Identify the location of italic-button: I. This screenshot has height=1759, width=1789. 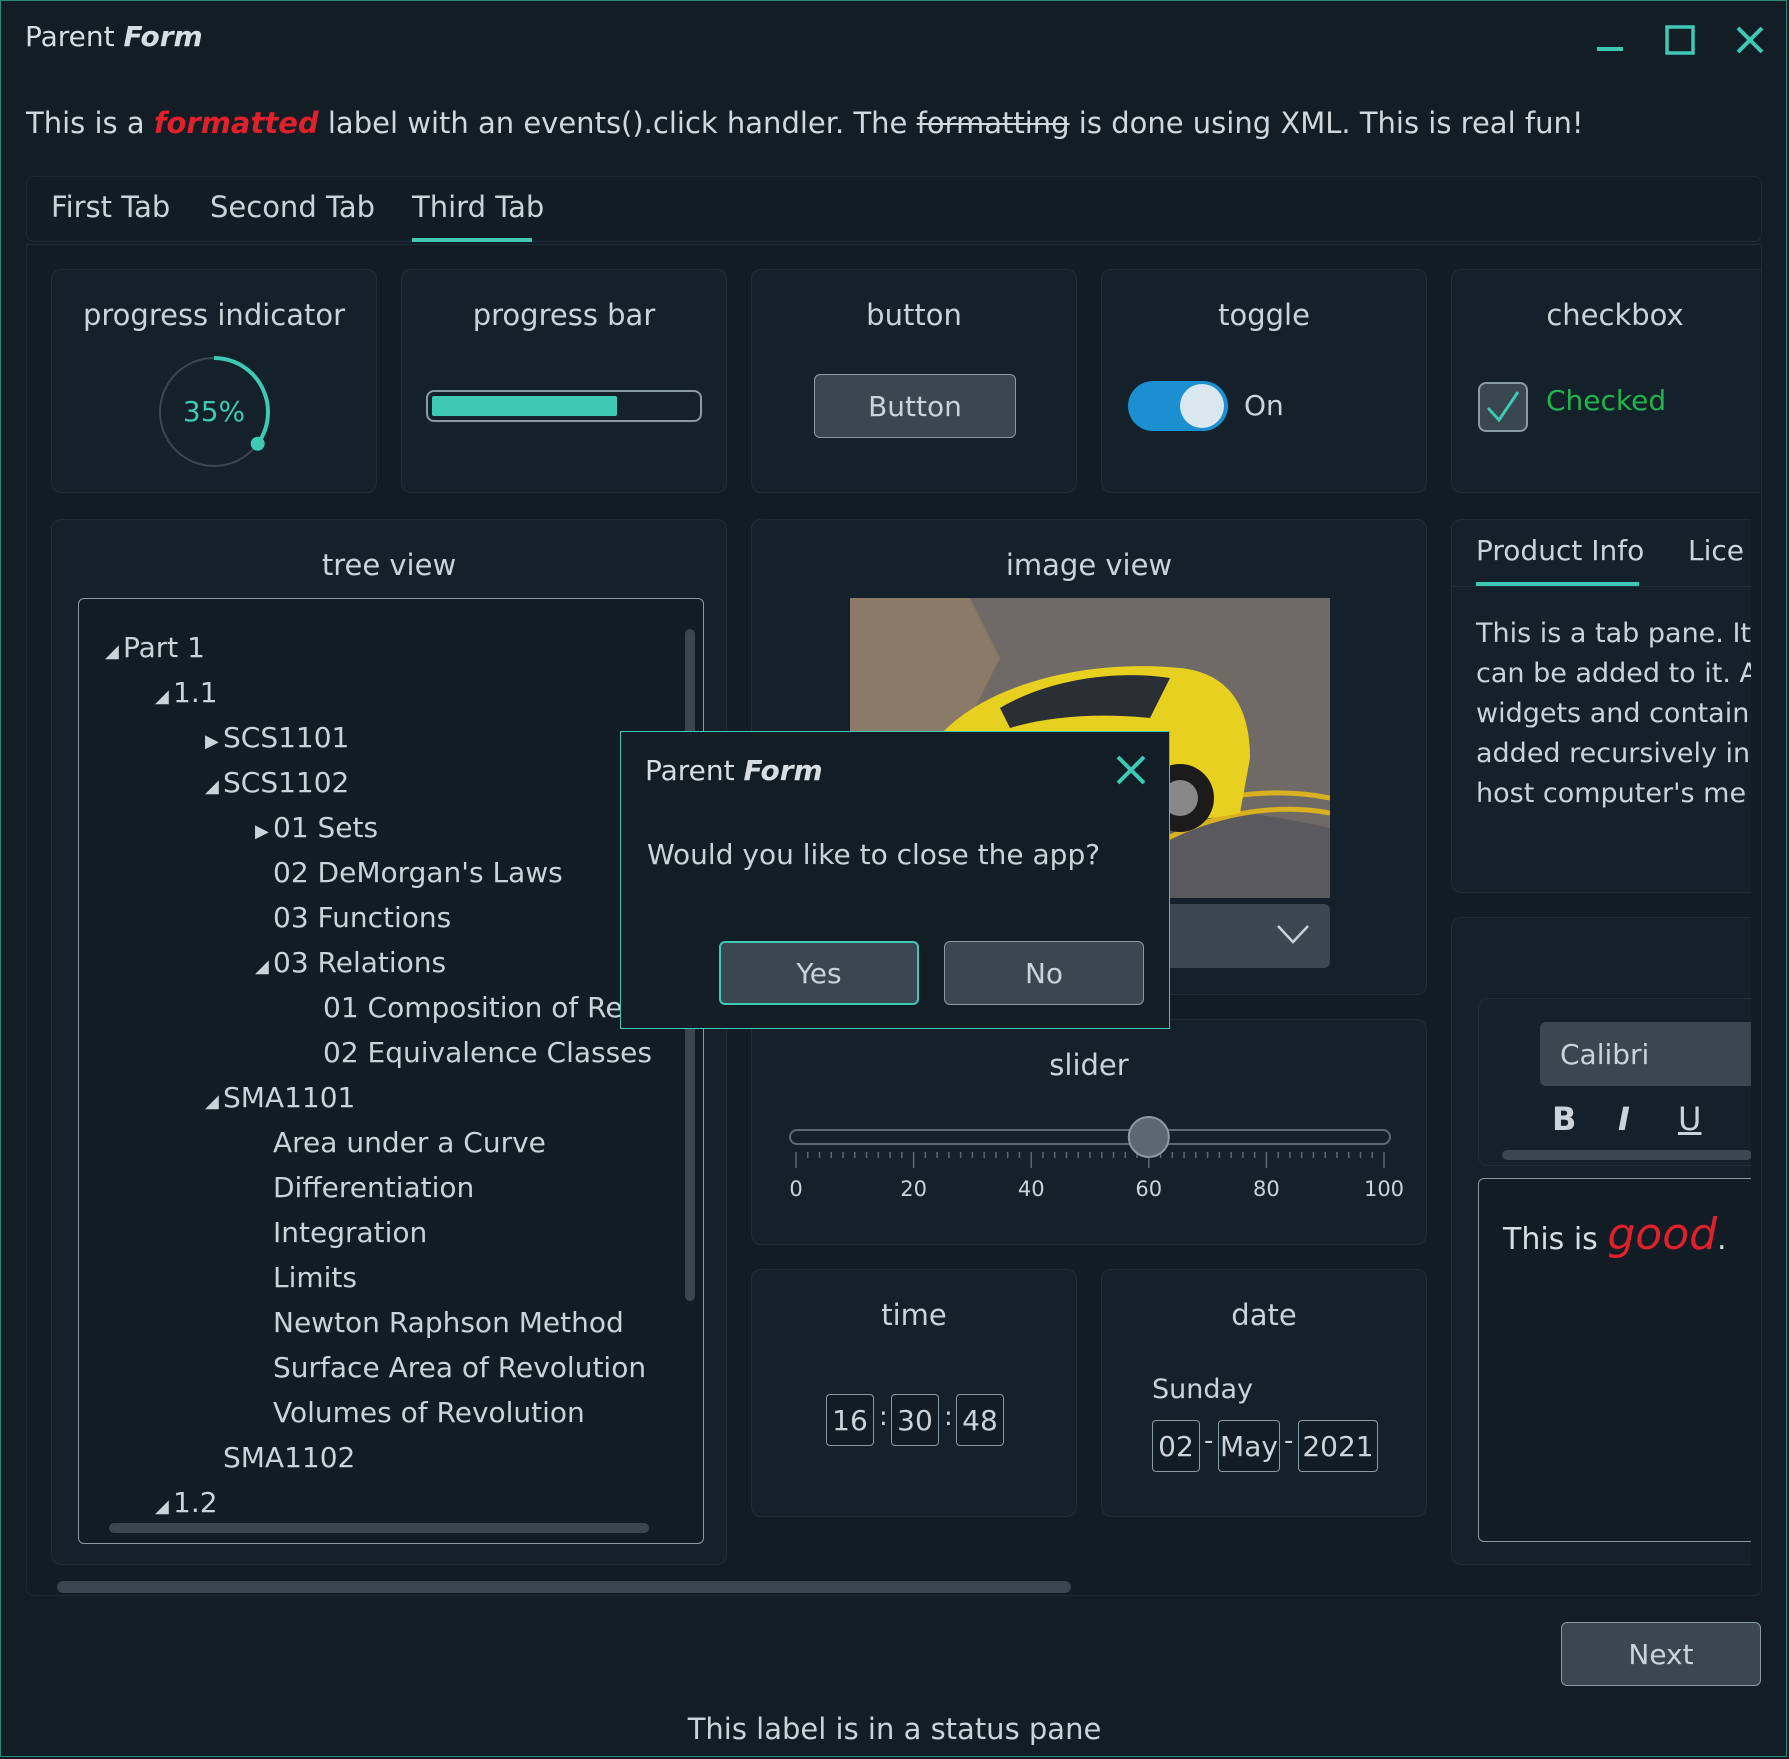
(1624, 1119).